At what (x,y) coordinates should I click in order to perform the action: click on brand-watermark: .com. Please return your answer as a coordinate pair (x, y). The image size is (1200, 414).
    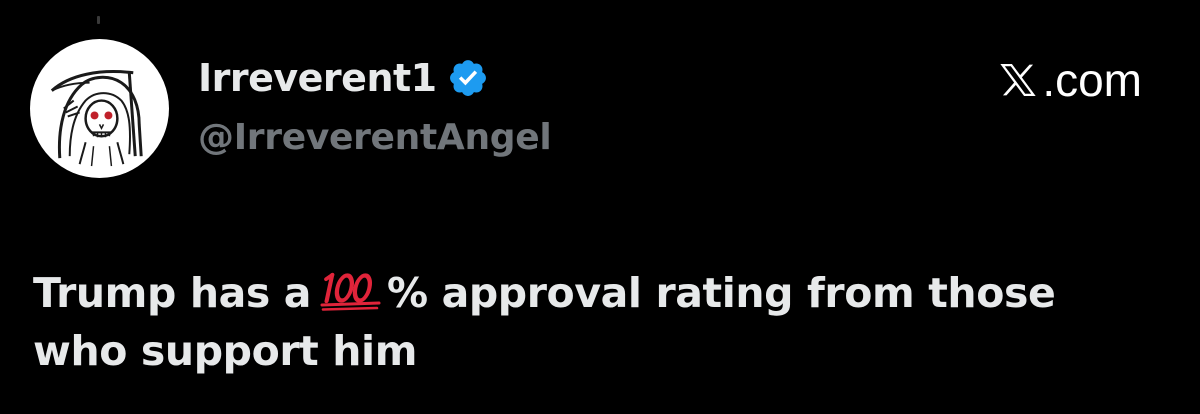
    Looking at the image, I should click on (1069, 80).